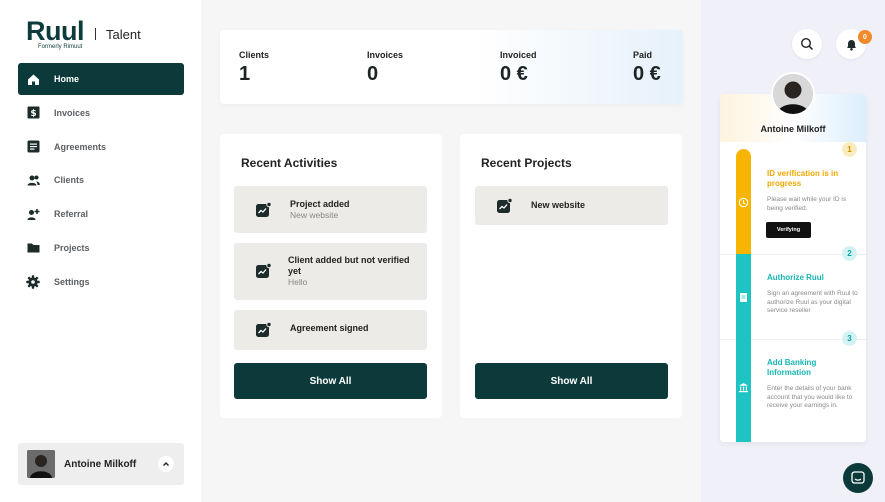  I want to click on stat-value: 0, so click(373, 74).